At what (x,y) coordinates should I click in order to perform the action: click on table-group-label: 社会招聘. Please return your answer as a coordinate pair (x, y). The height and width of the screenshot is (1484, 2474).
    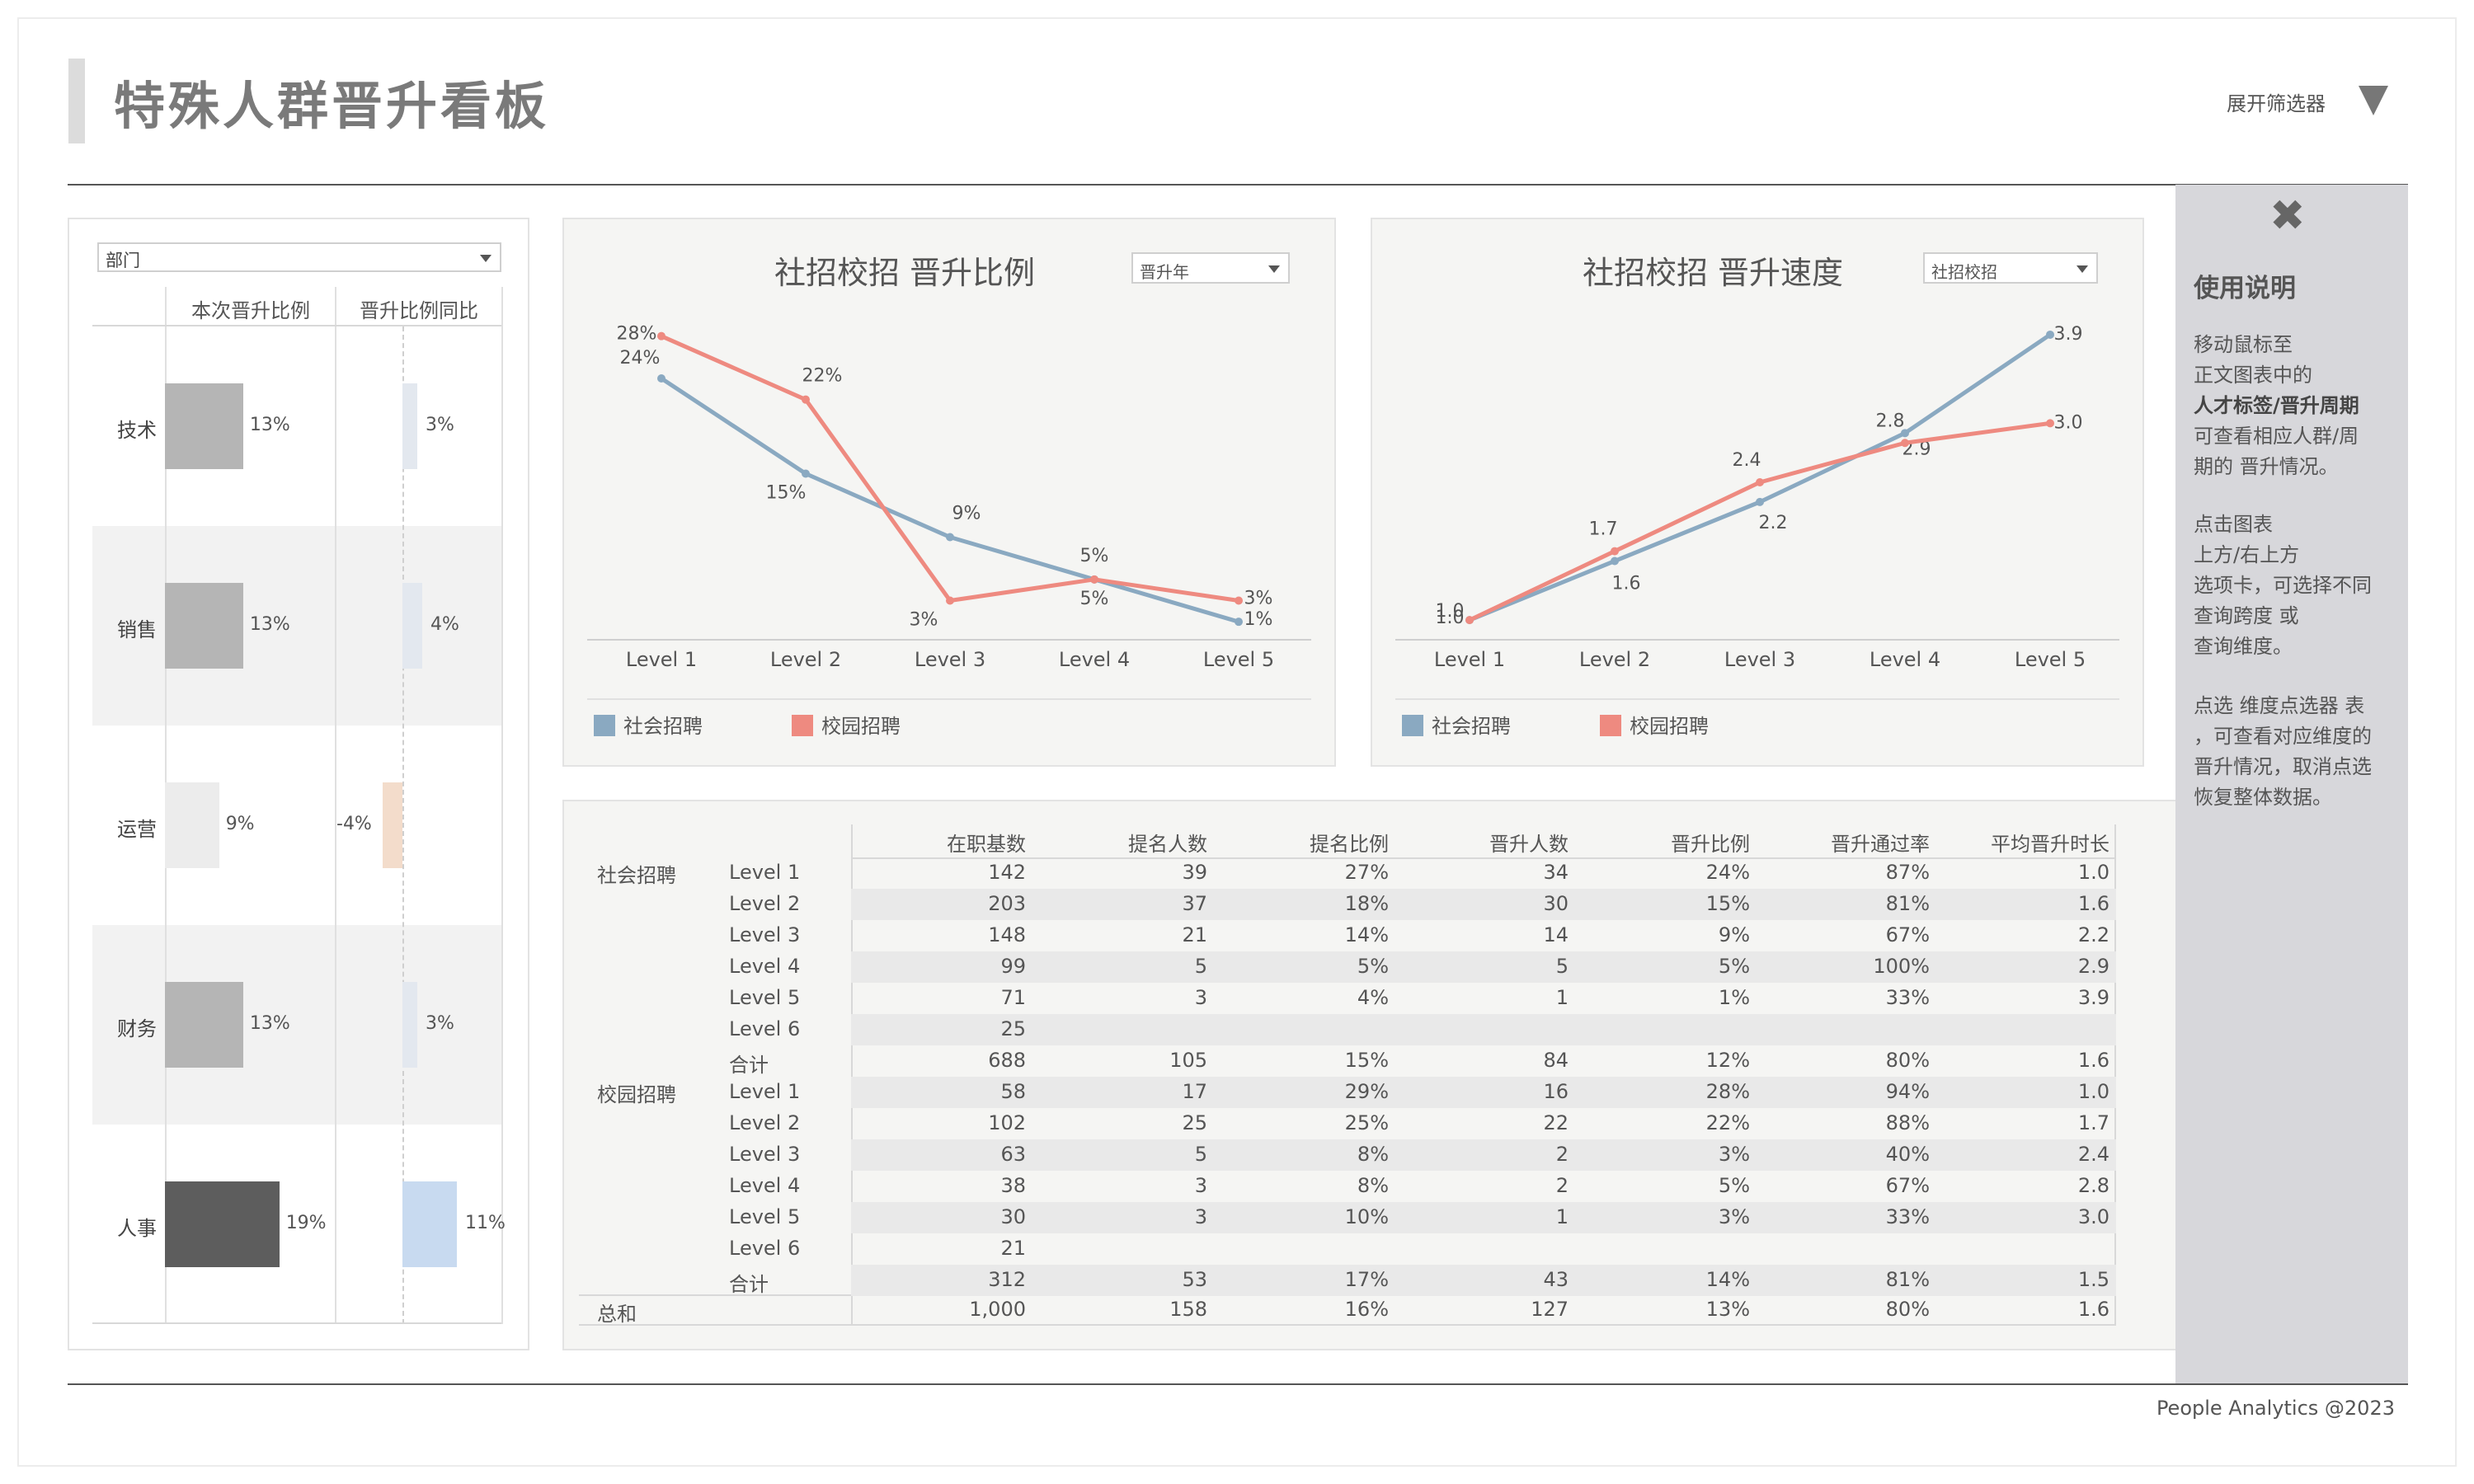
    Looking at the image, I should click on (636, 873).